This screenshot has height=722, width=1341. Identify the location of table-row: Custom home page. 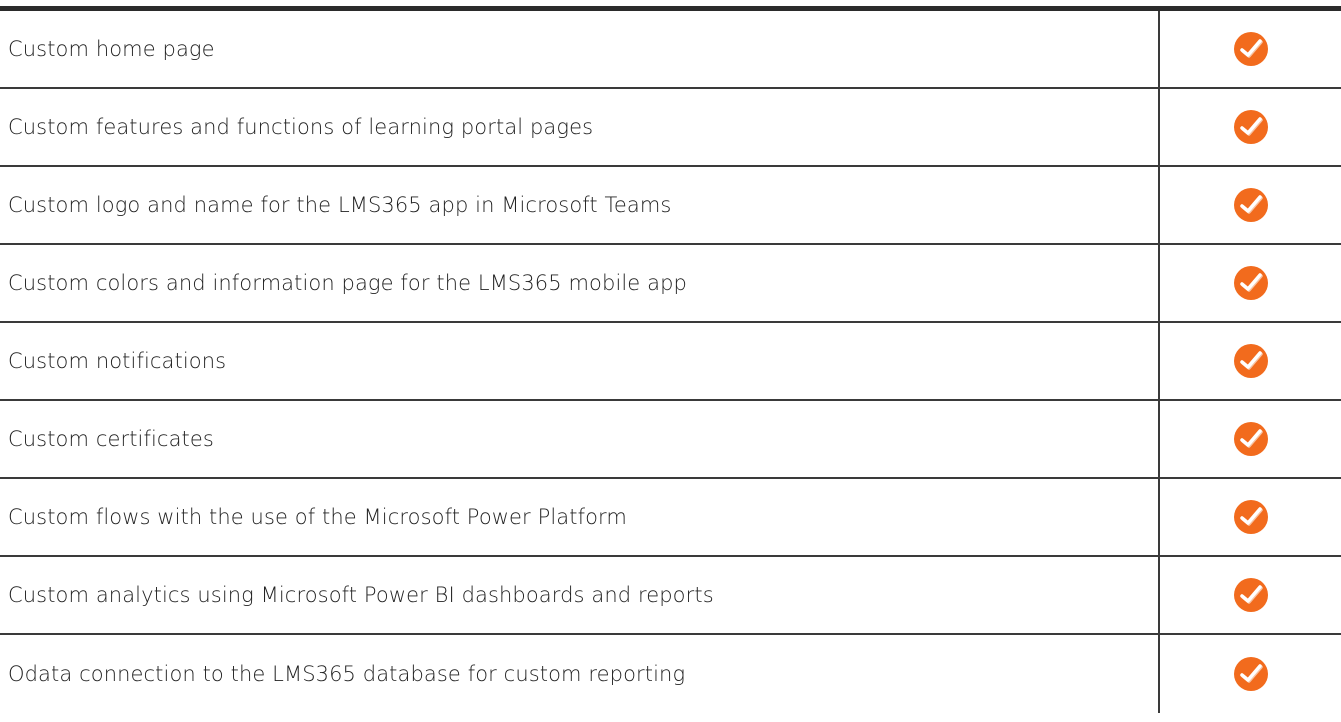
(670, 50).